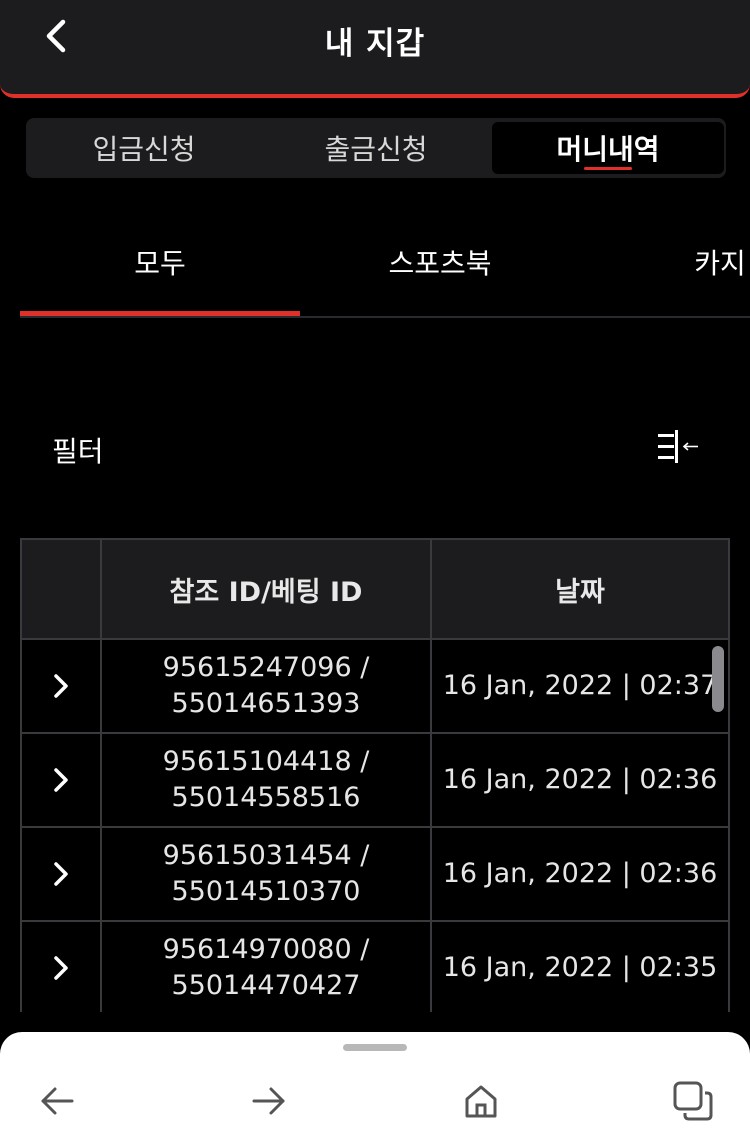  I want to click on tab-casino: 카지, so click(665, 269).